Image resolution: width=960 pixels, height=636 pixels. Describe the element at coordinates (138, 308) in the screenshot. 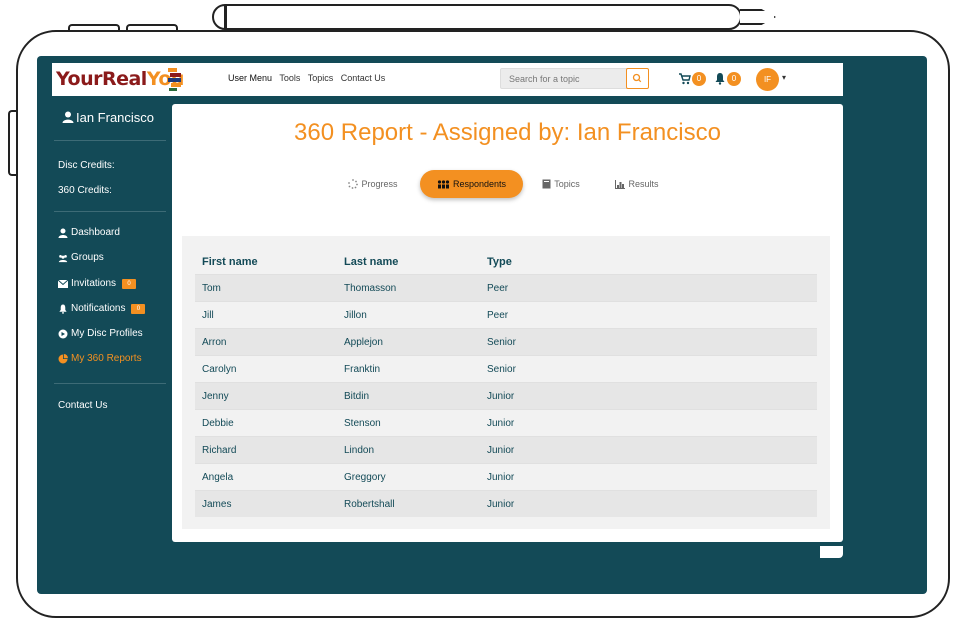

I see `notifications-badge: 0` at that location.